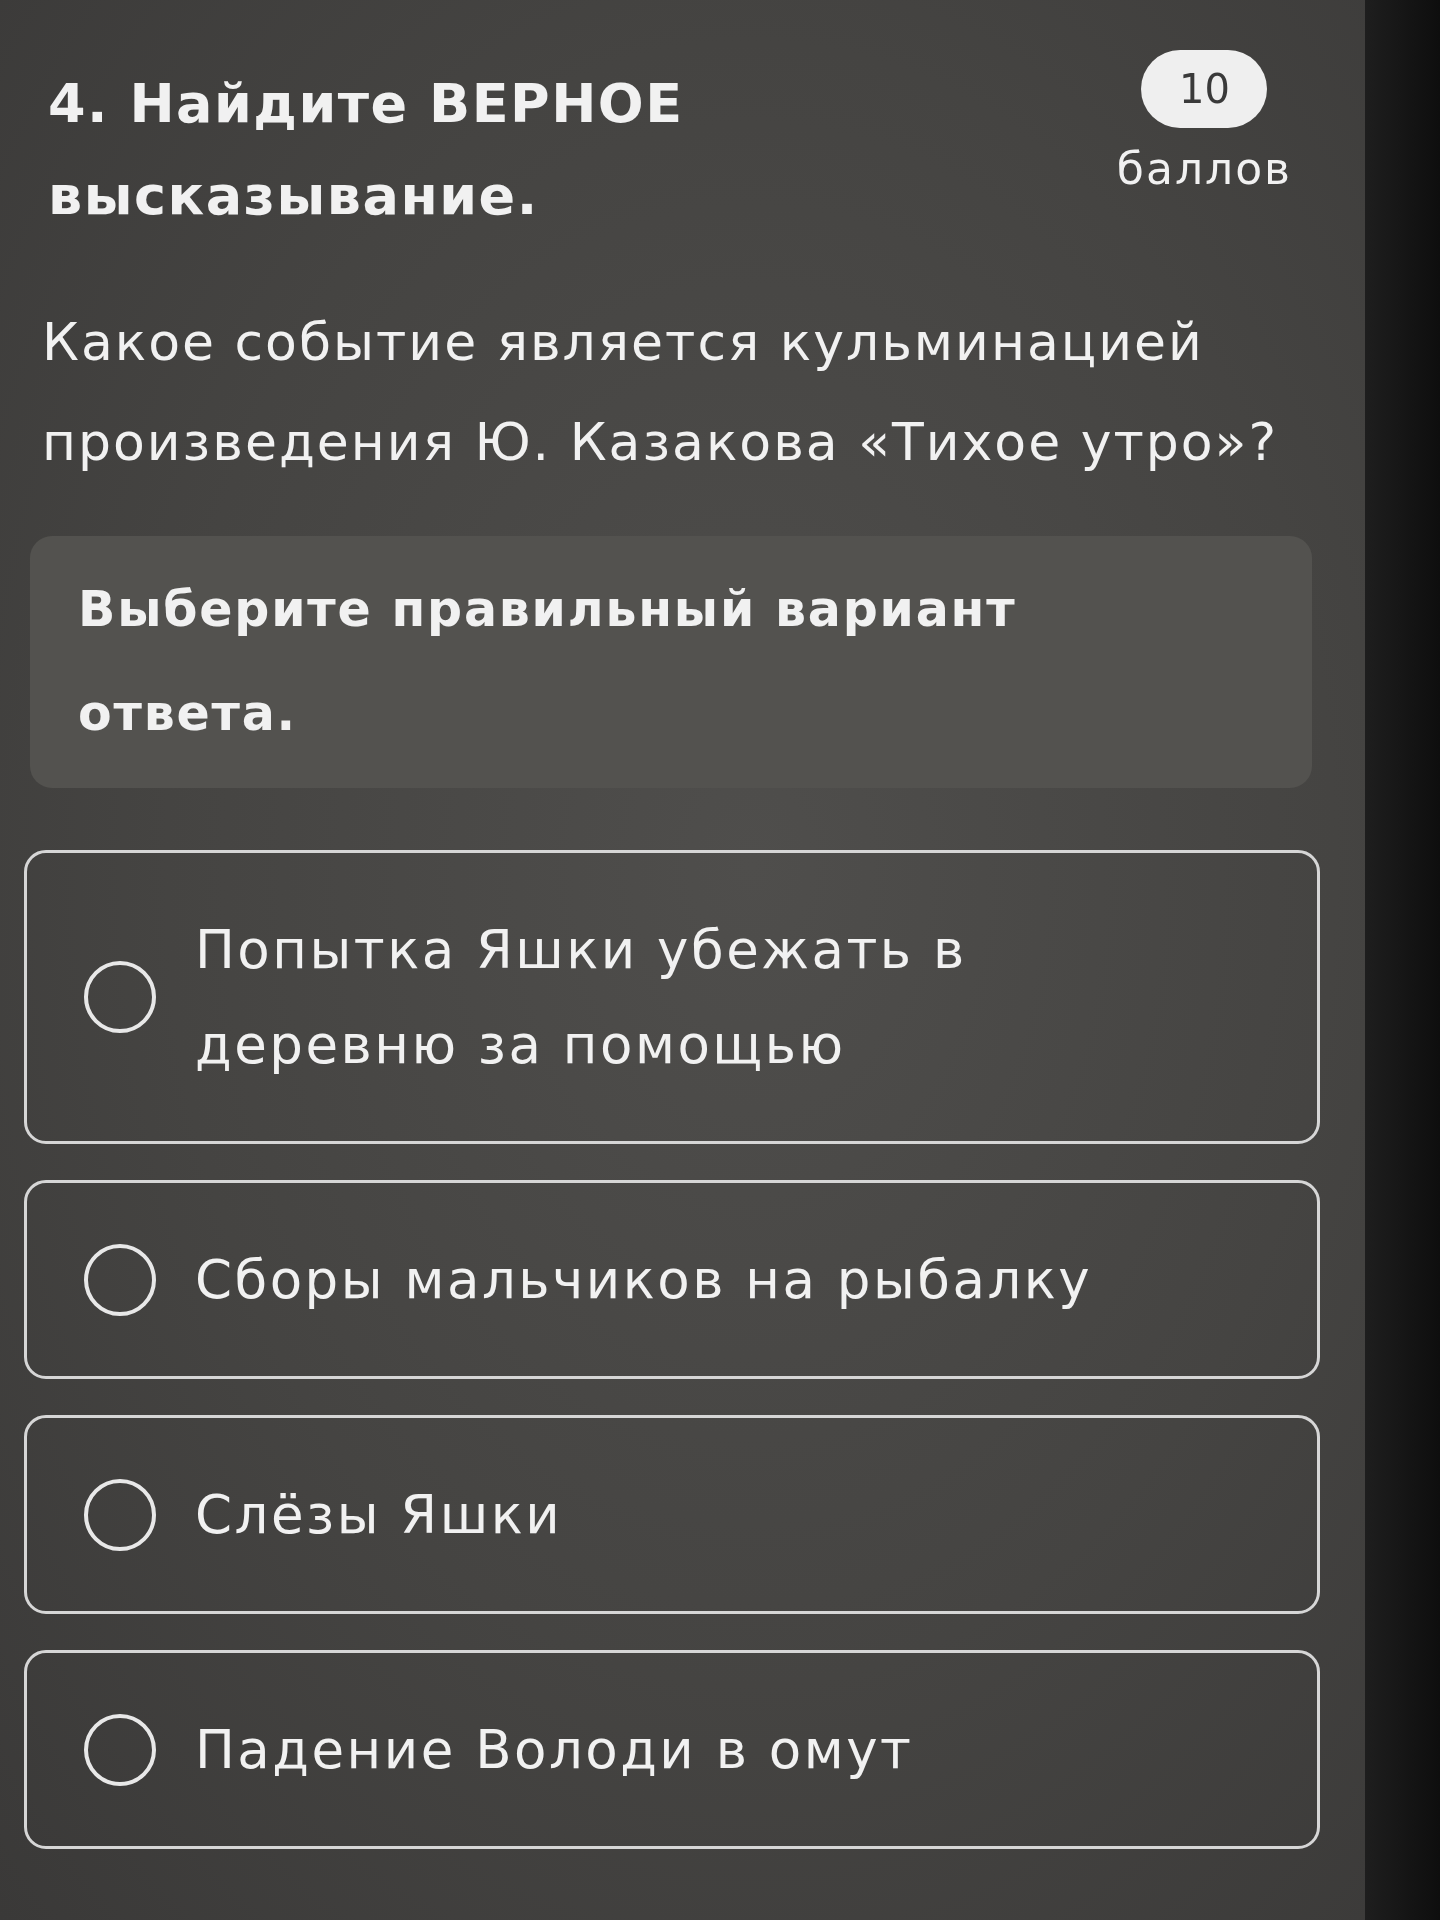  Describe the element at coordinates (1204, 89) in the screenshot. I see `points-badge: 10` at that location.